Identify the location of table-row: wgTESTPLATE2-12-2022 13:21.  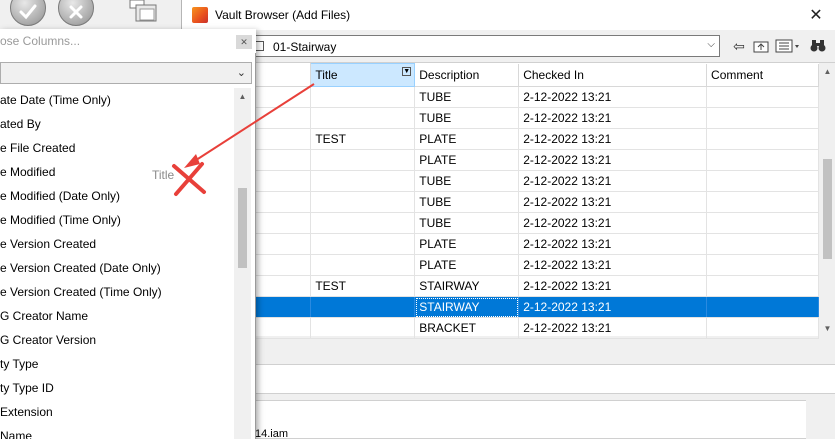
(500, 139).